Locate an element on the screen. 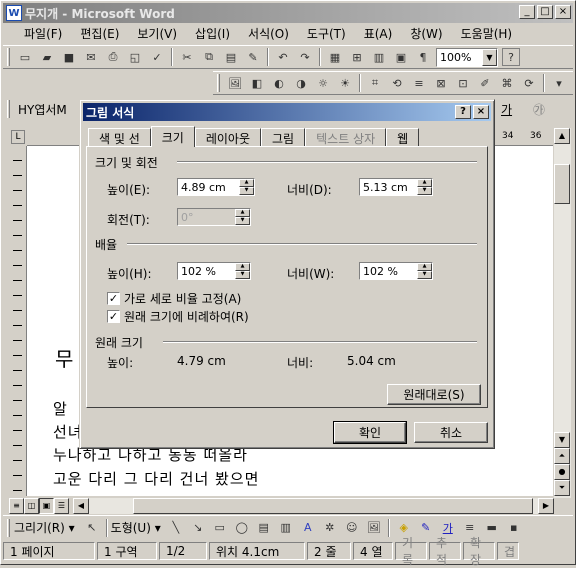 This screenshot has height=568, width=576. more-contrast-icon: ◐ is located at coordinates (279, 83).